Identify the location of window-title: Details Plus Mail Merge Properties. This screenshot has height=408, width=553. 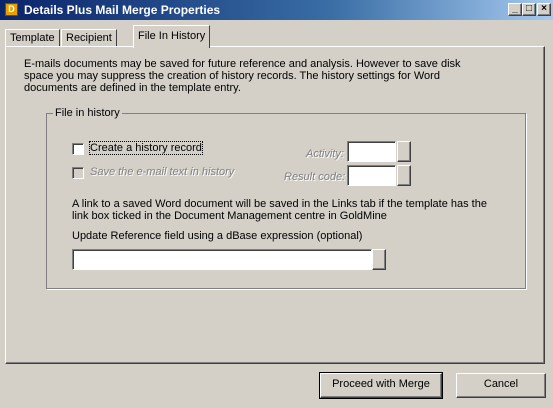
(122, 10).